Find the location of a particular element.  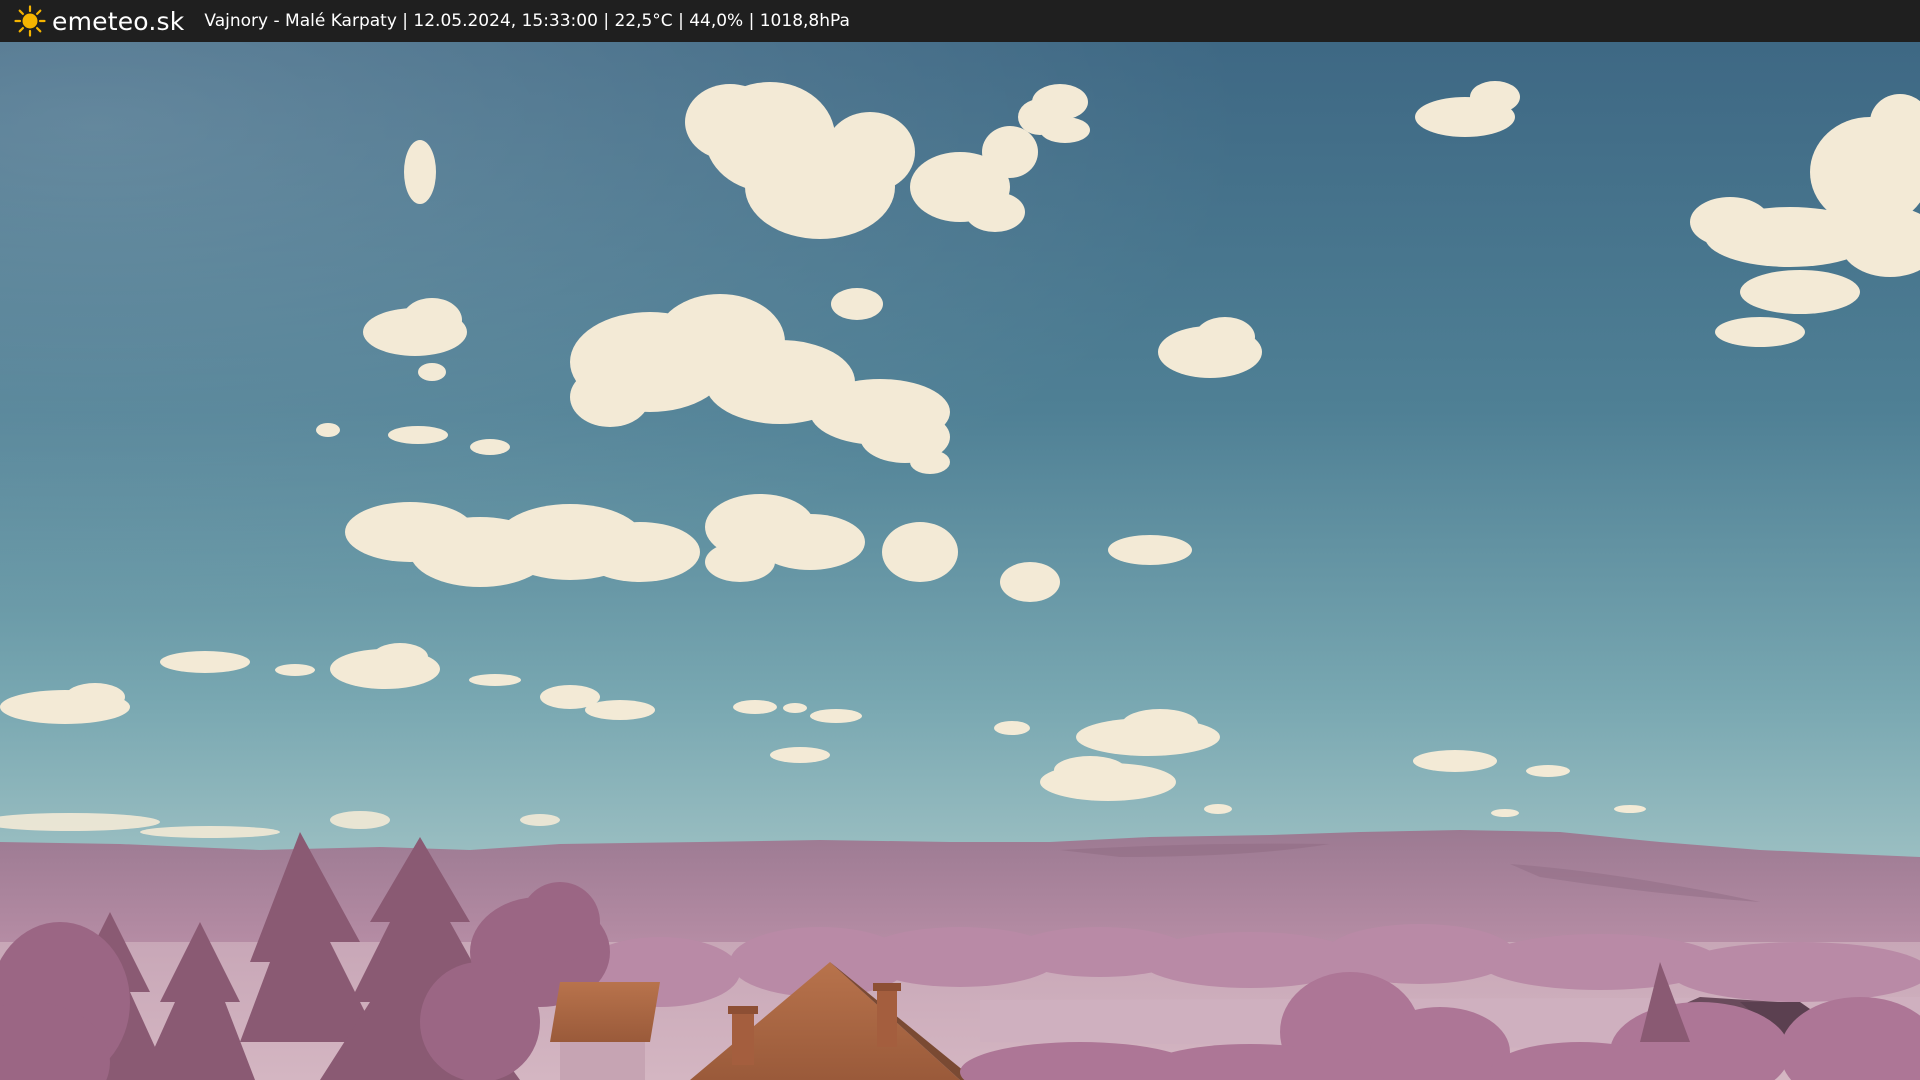

roof-left is located at coordinates (605, 1031).